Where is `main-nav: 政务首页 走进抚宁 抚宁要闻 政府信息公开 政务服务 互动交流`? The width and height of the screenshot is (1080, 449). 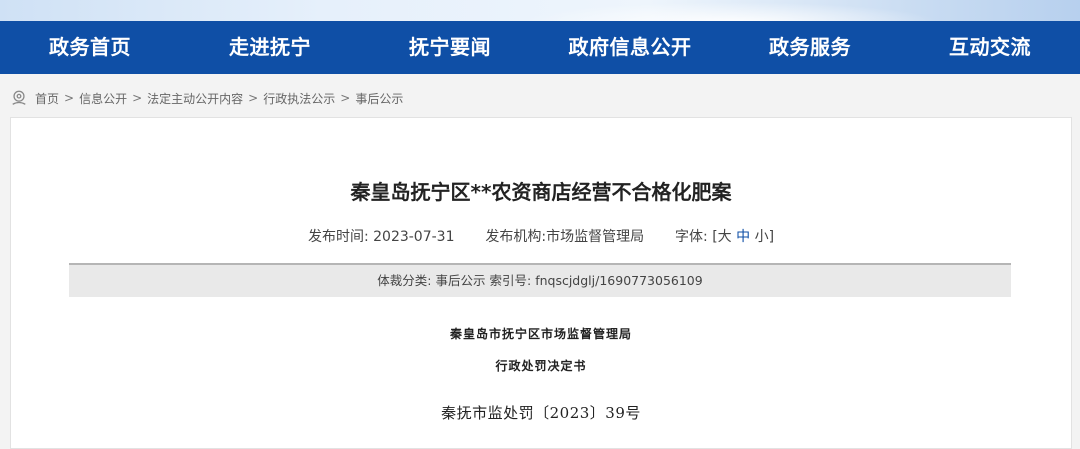
main-nav: 政务首页 走进抚宁 抚宁要闻 政府信息公开 政务服务 互动交流 is located at coordinates (540, 47).